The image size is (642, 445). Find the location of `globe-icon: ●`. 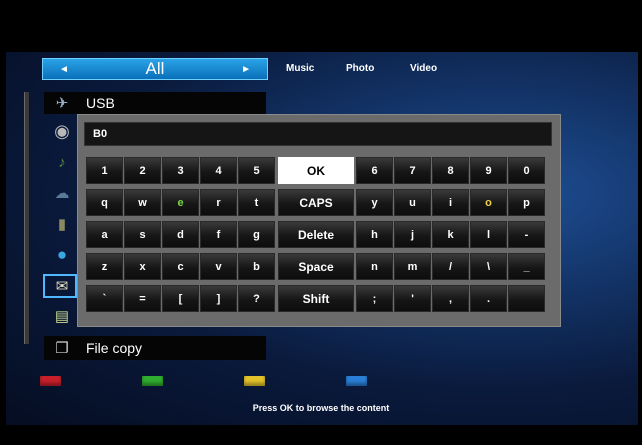

globe-icon: ● is located at coordinates (62, 255).